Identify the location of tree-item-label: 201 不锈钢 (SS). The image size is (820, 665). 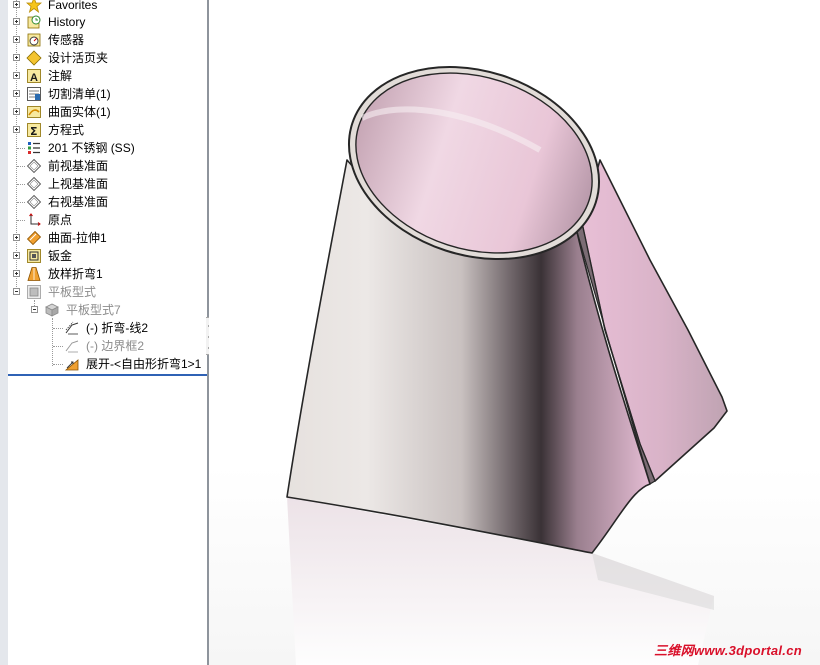
(91, 148).